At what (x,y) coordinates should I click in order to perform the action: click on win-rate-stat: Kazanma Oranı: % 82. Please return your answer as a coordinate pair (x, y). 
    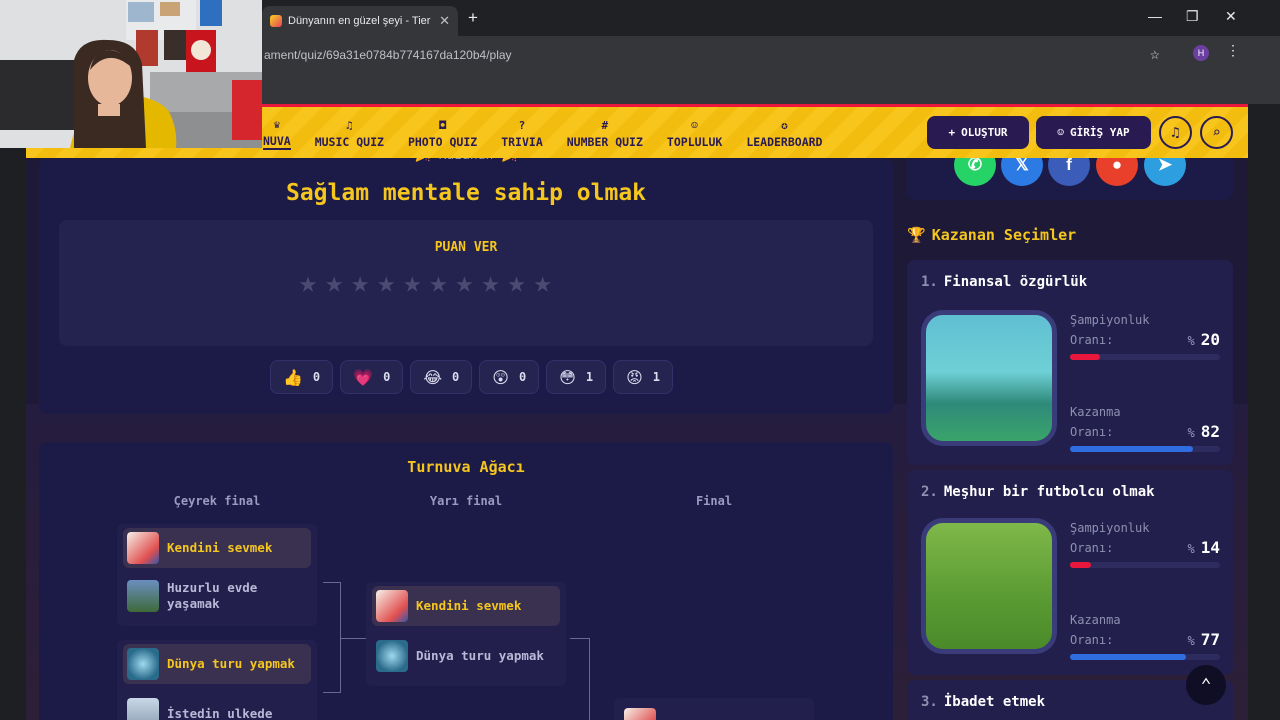
    Looking at the image, I should click on (1145, 427).